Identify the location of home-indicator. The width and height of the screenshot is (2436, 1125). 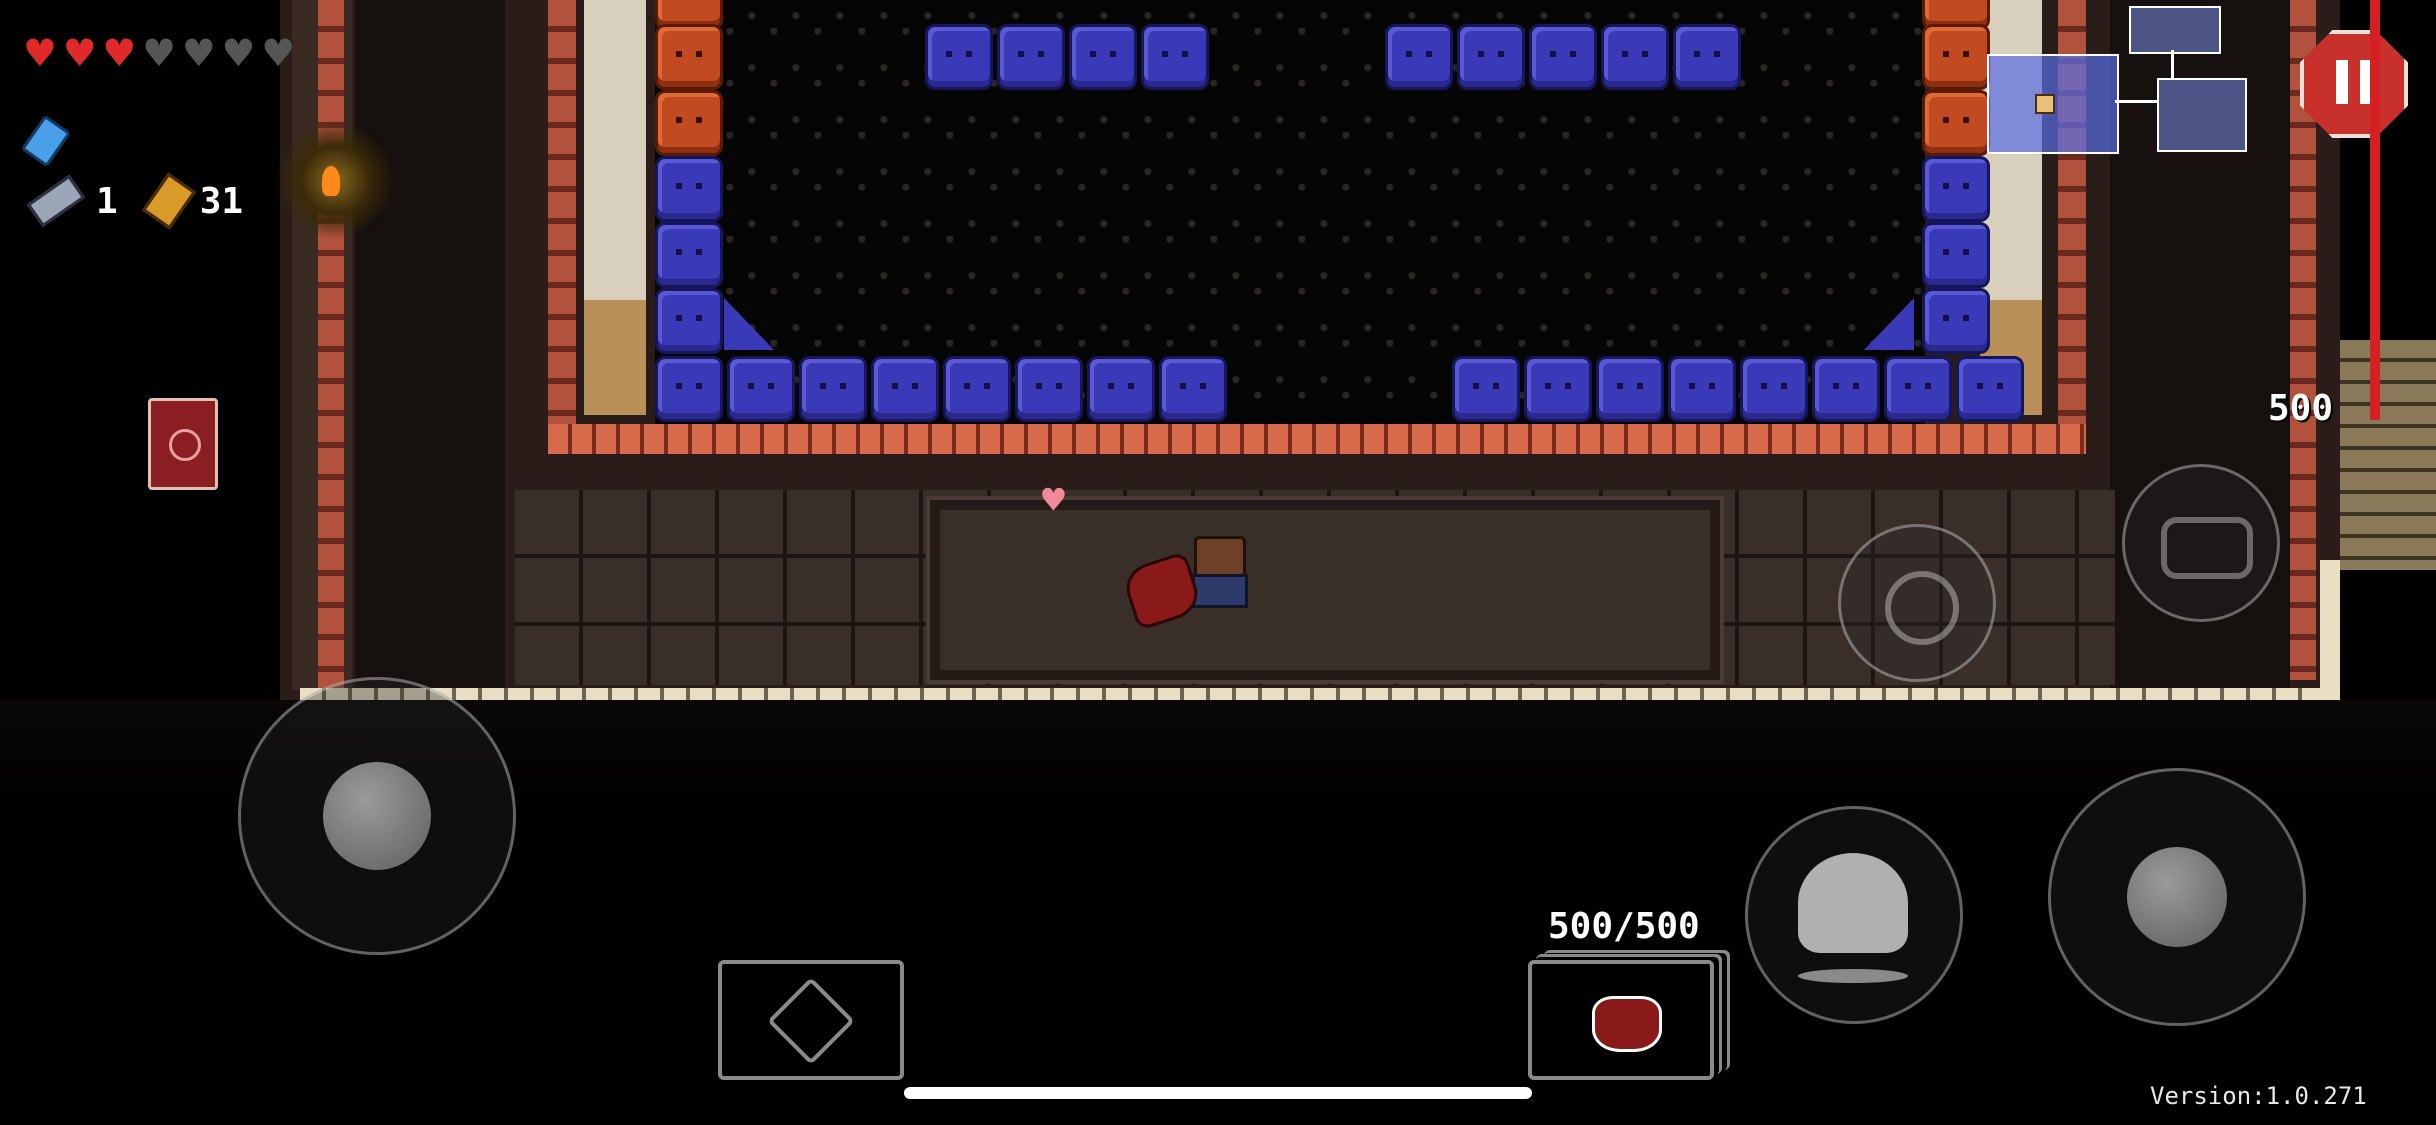
(1218, 1093).